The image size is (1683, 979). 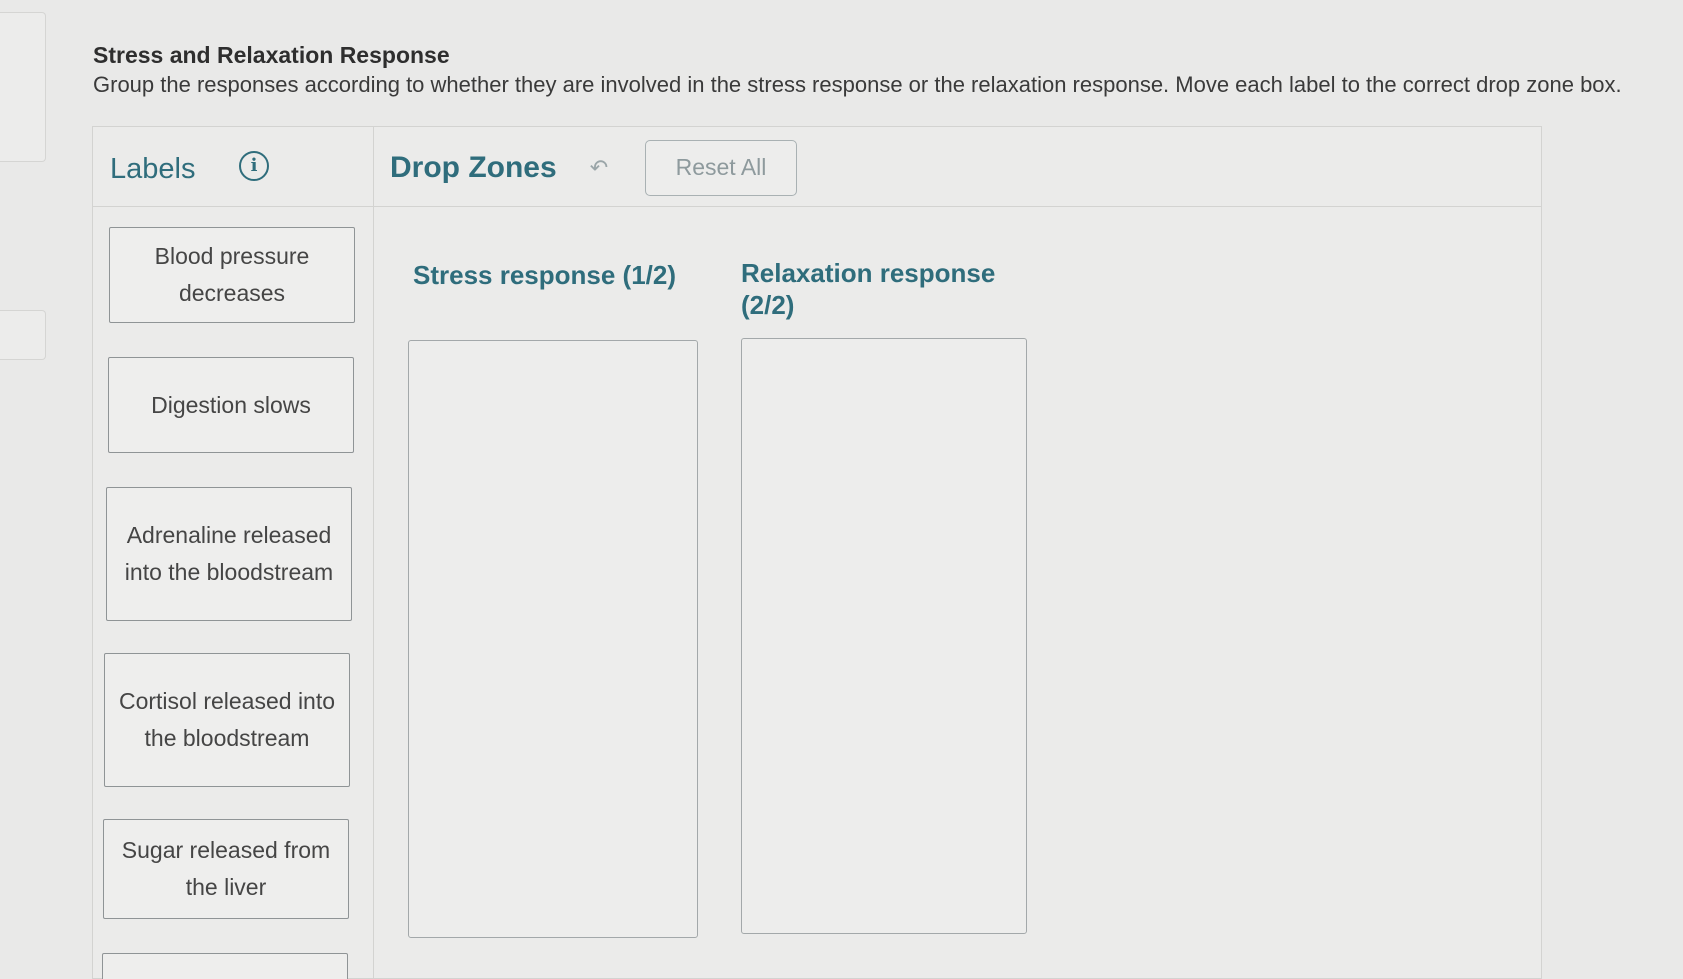 I want to click on label-card-text: Digestion slows, so click(x=231, y=404).